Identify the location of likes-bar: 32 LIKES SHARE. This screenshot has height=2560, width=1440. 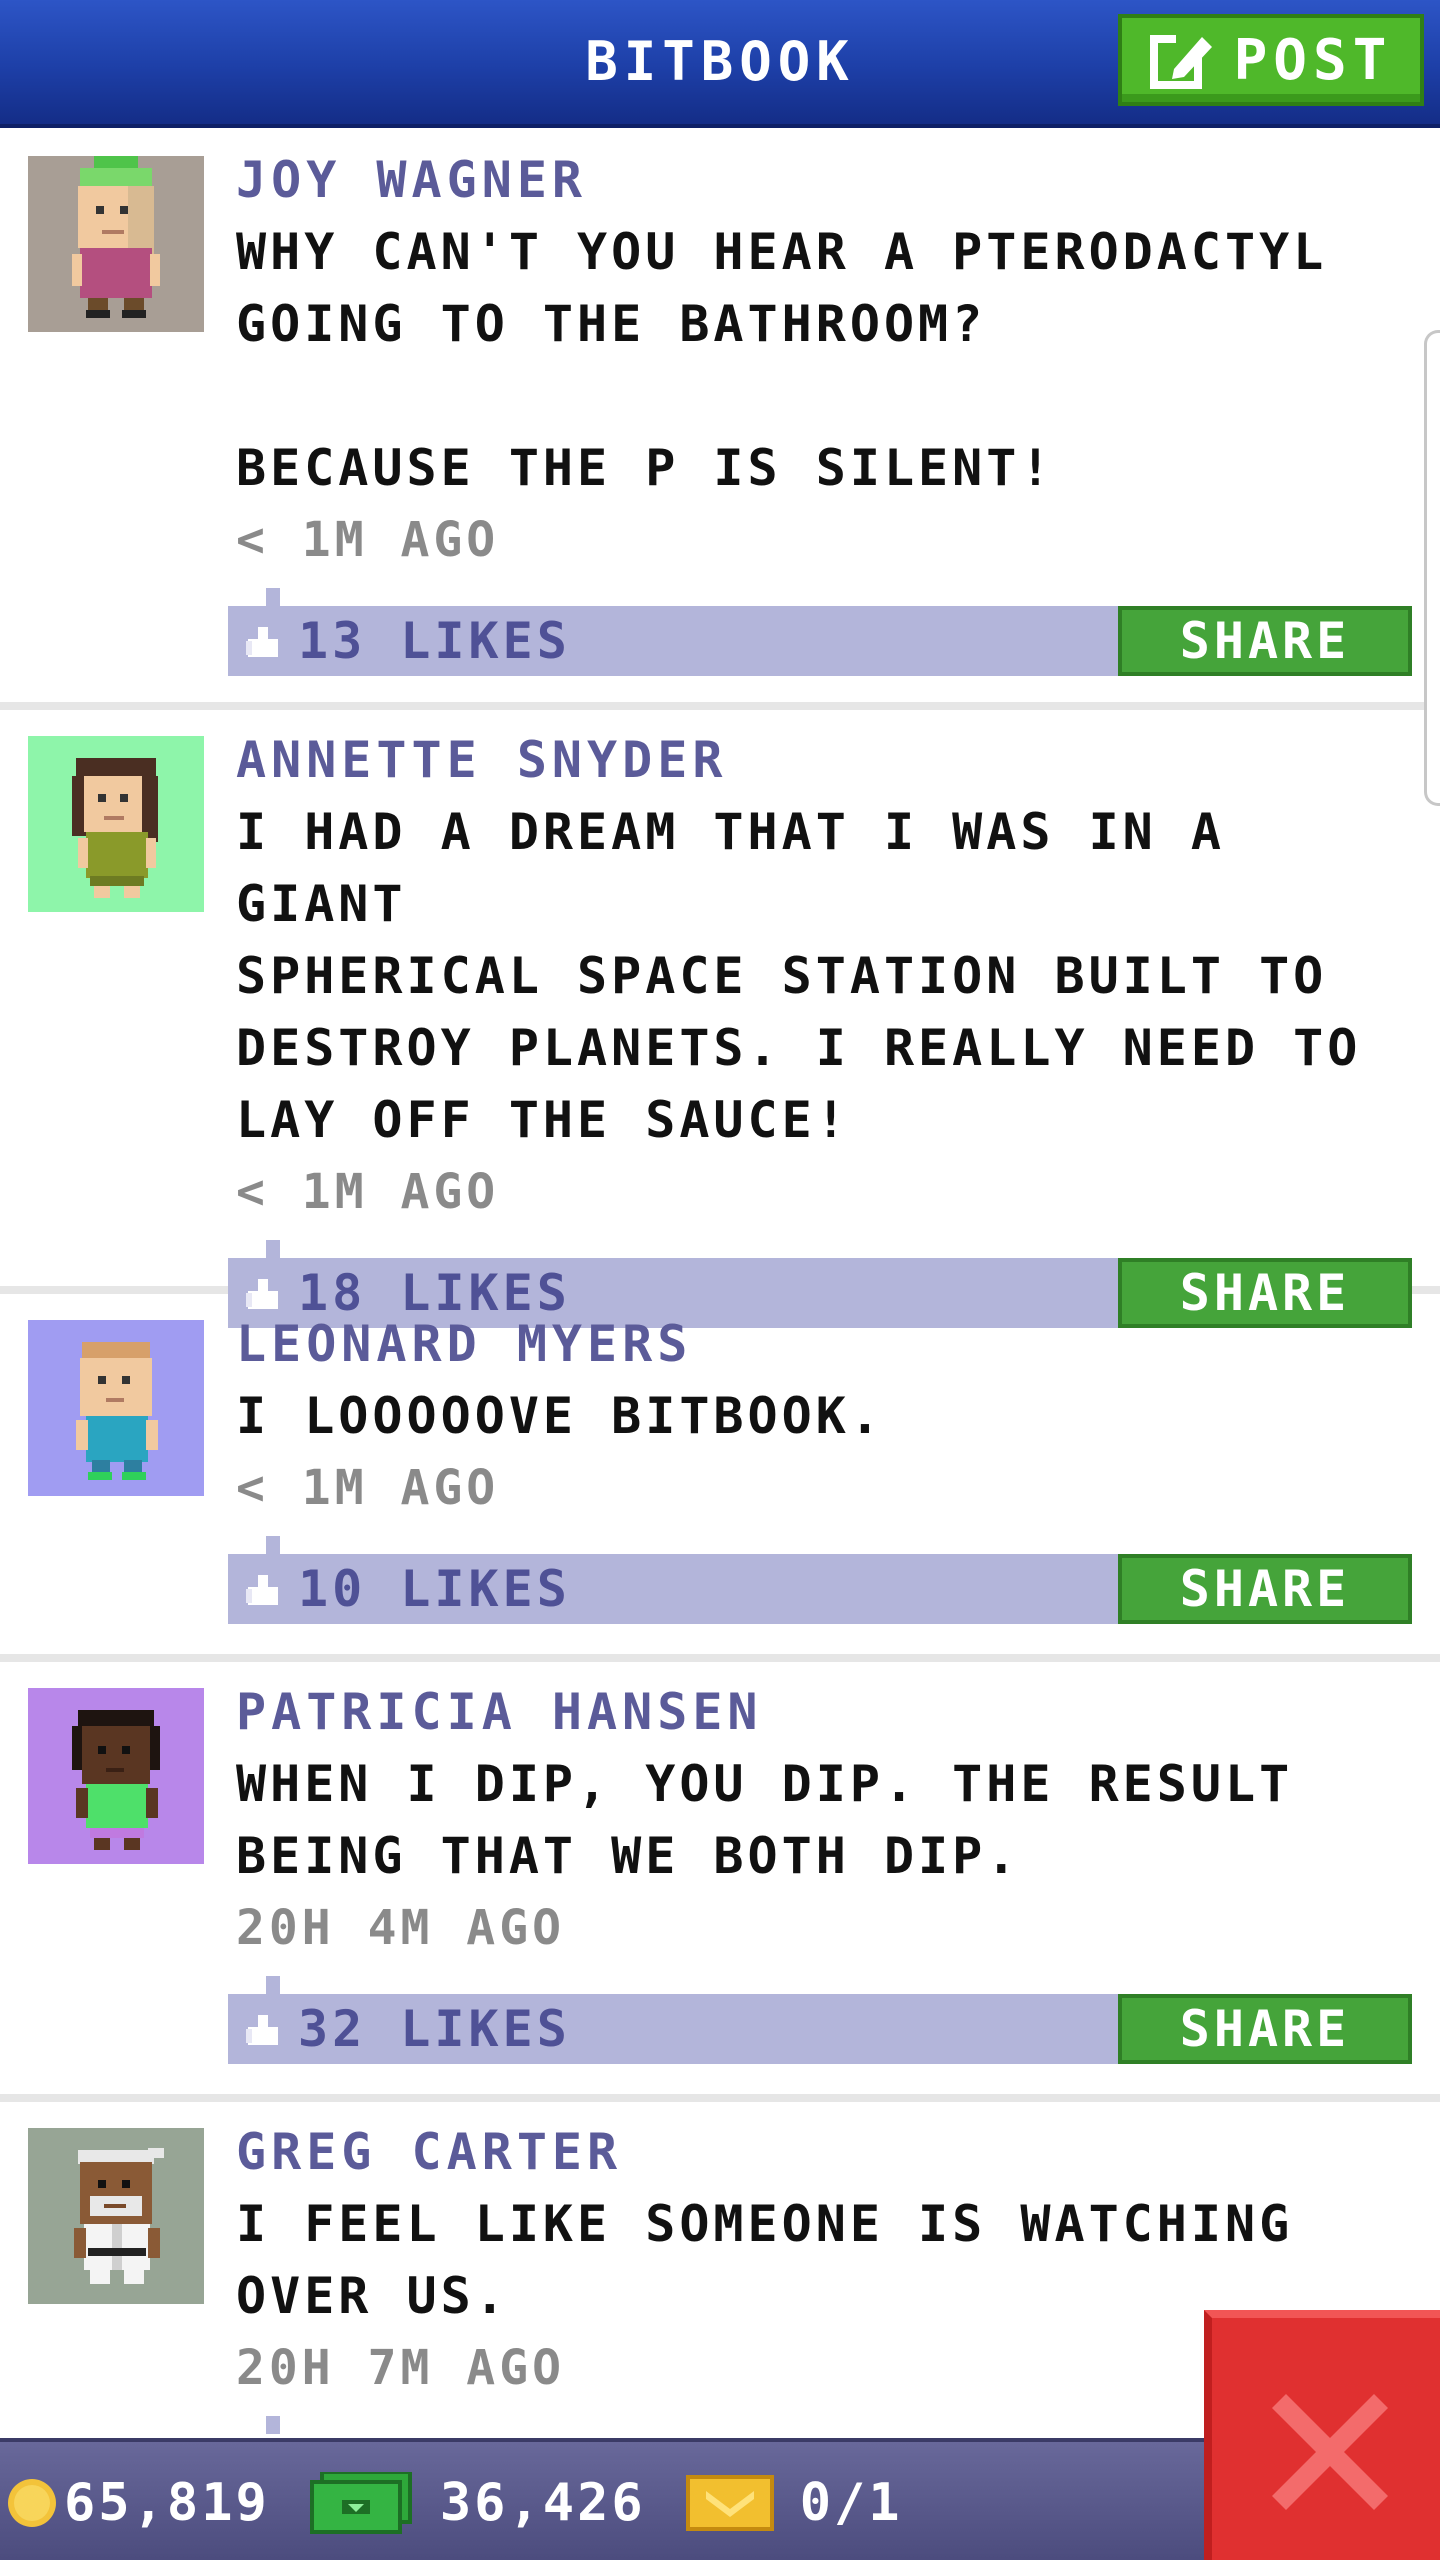
(820, 2020).